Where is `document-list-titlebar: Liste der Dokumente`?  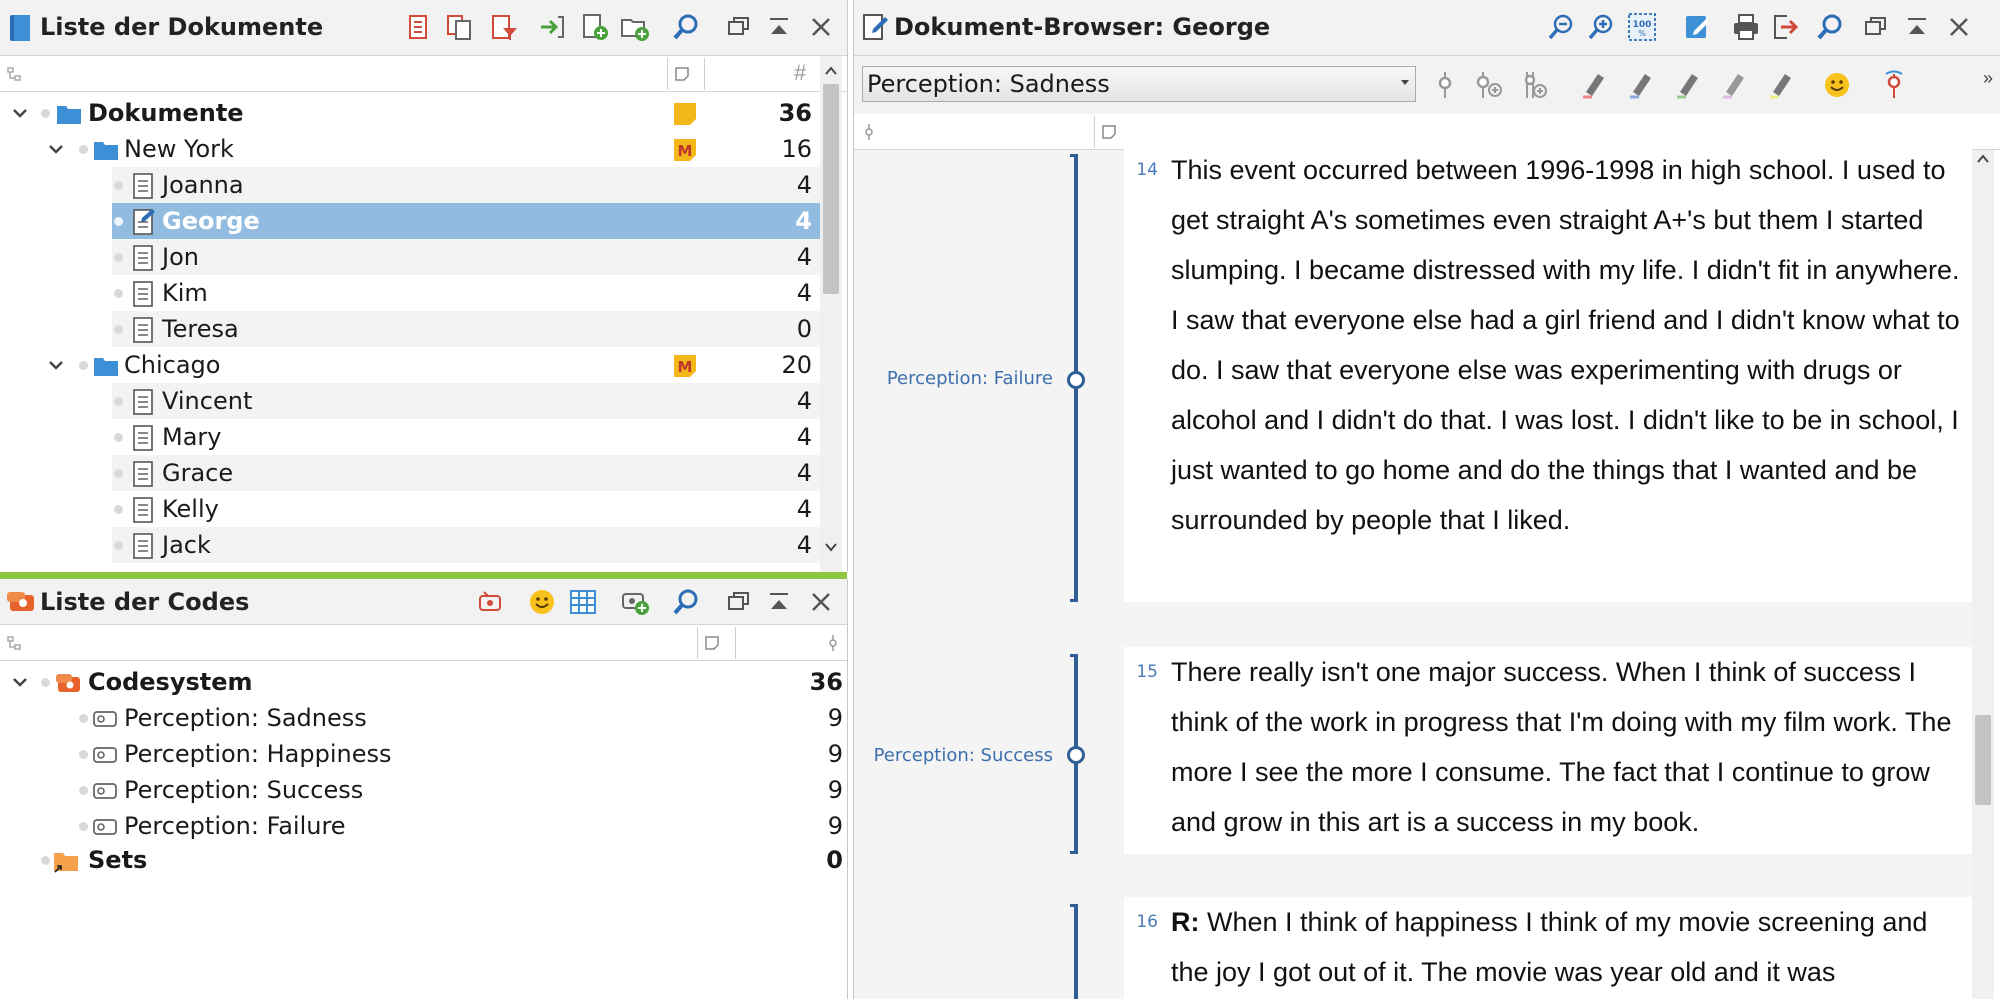
document-list-titlebar: Liste der Dokumente is located at coordinates (423, 28).